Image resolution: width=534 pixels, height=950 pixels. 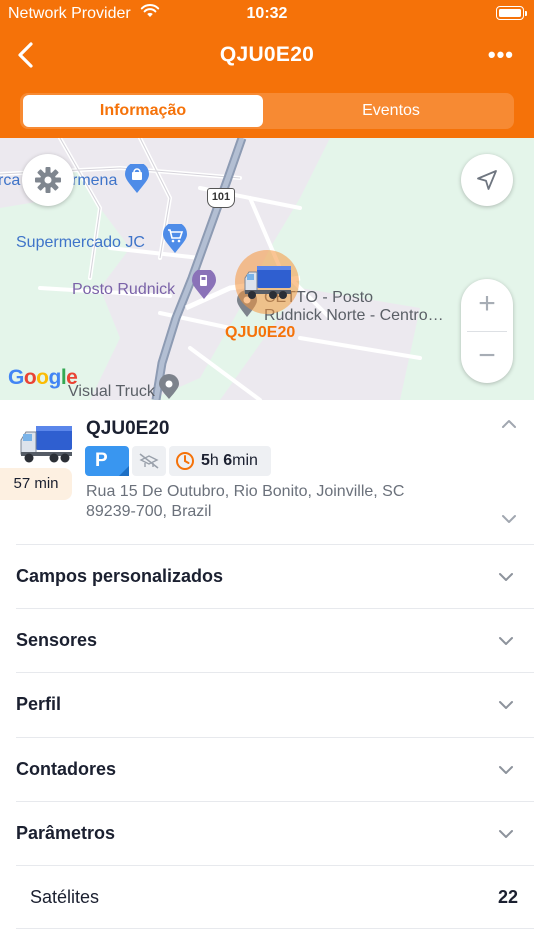 What do you see at coordinates (80, 242) in the screenshot?
I see `map-label-supermarket: Supermercado JC` at bounding box center [80, 242].